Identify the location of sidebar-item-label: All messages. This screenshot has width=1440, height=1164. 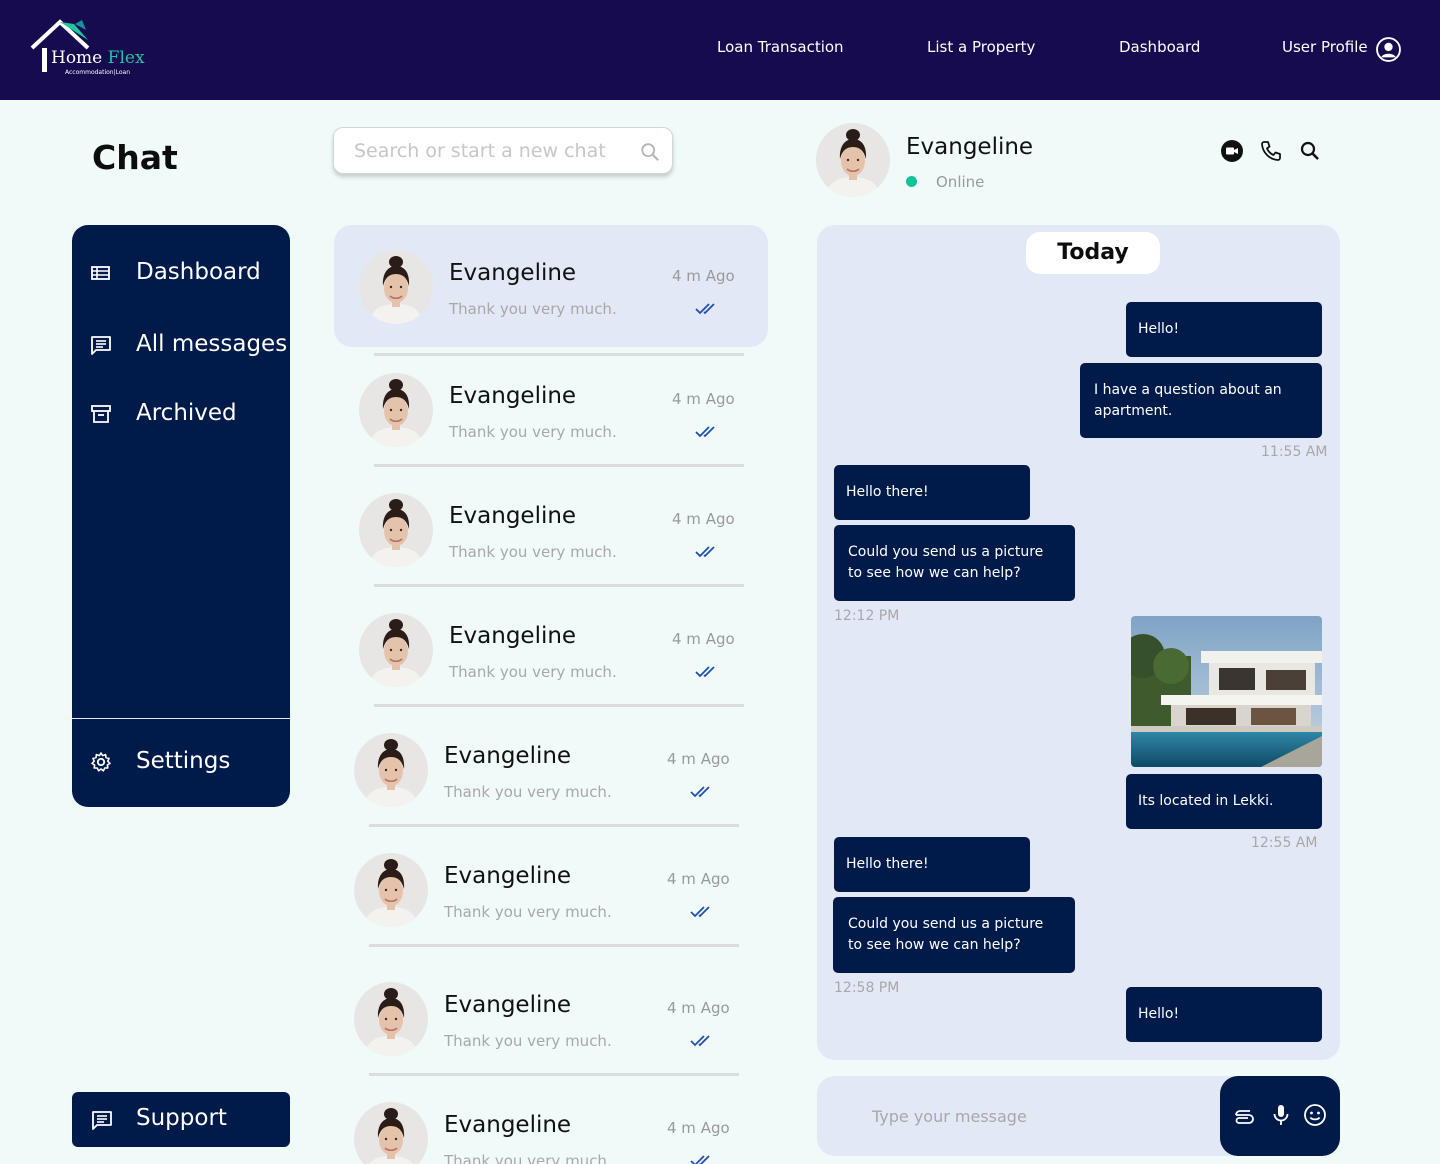
(212, 344).